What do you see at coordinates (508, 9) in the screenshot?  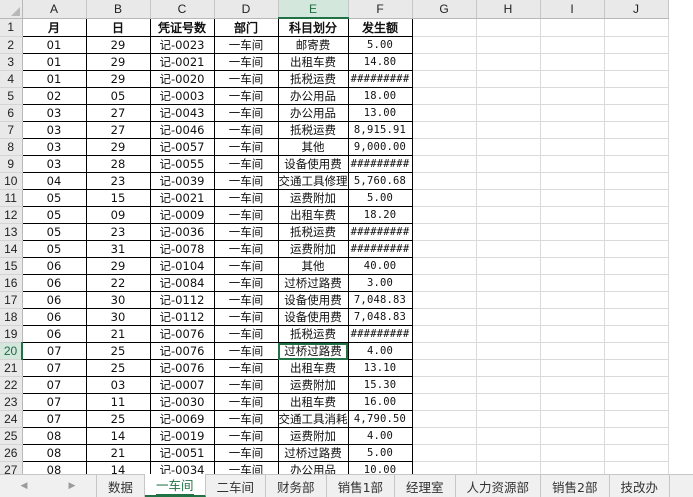 I see `column-header-h: H` at bounding box center [508, 9].